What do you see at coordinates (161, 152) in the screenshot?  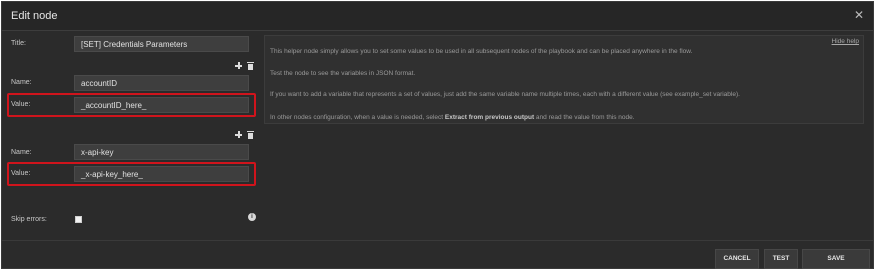 I see `variable-2-name-input: x-api-key` at bounding box center [161, 152].